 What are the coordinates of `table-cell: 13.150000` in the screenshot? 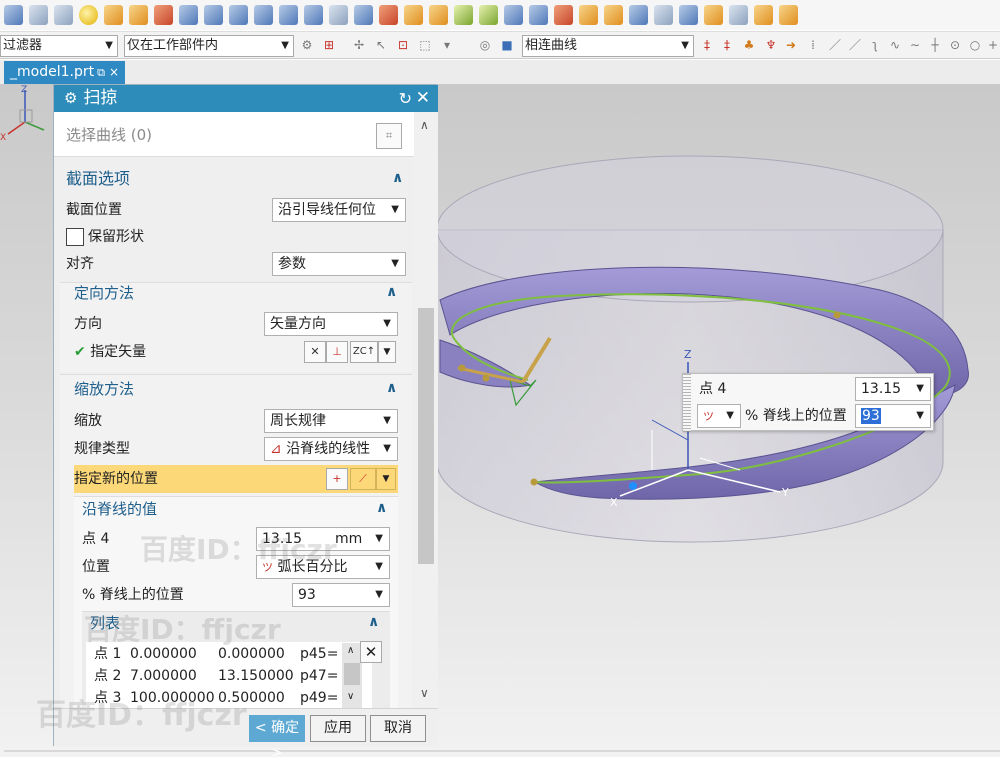 It's located at (256, 676).